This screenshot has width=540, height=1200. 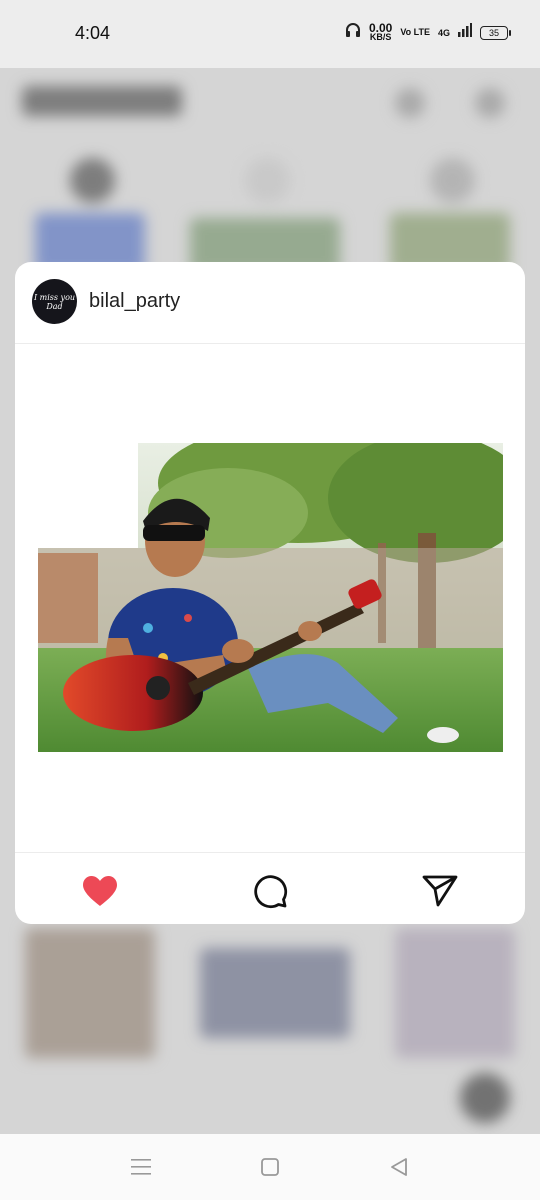 I want to click on headphones-icon, so click(x=353, y=32).